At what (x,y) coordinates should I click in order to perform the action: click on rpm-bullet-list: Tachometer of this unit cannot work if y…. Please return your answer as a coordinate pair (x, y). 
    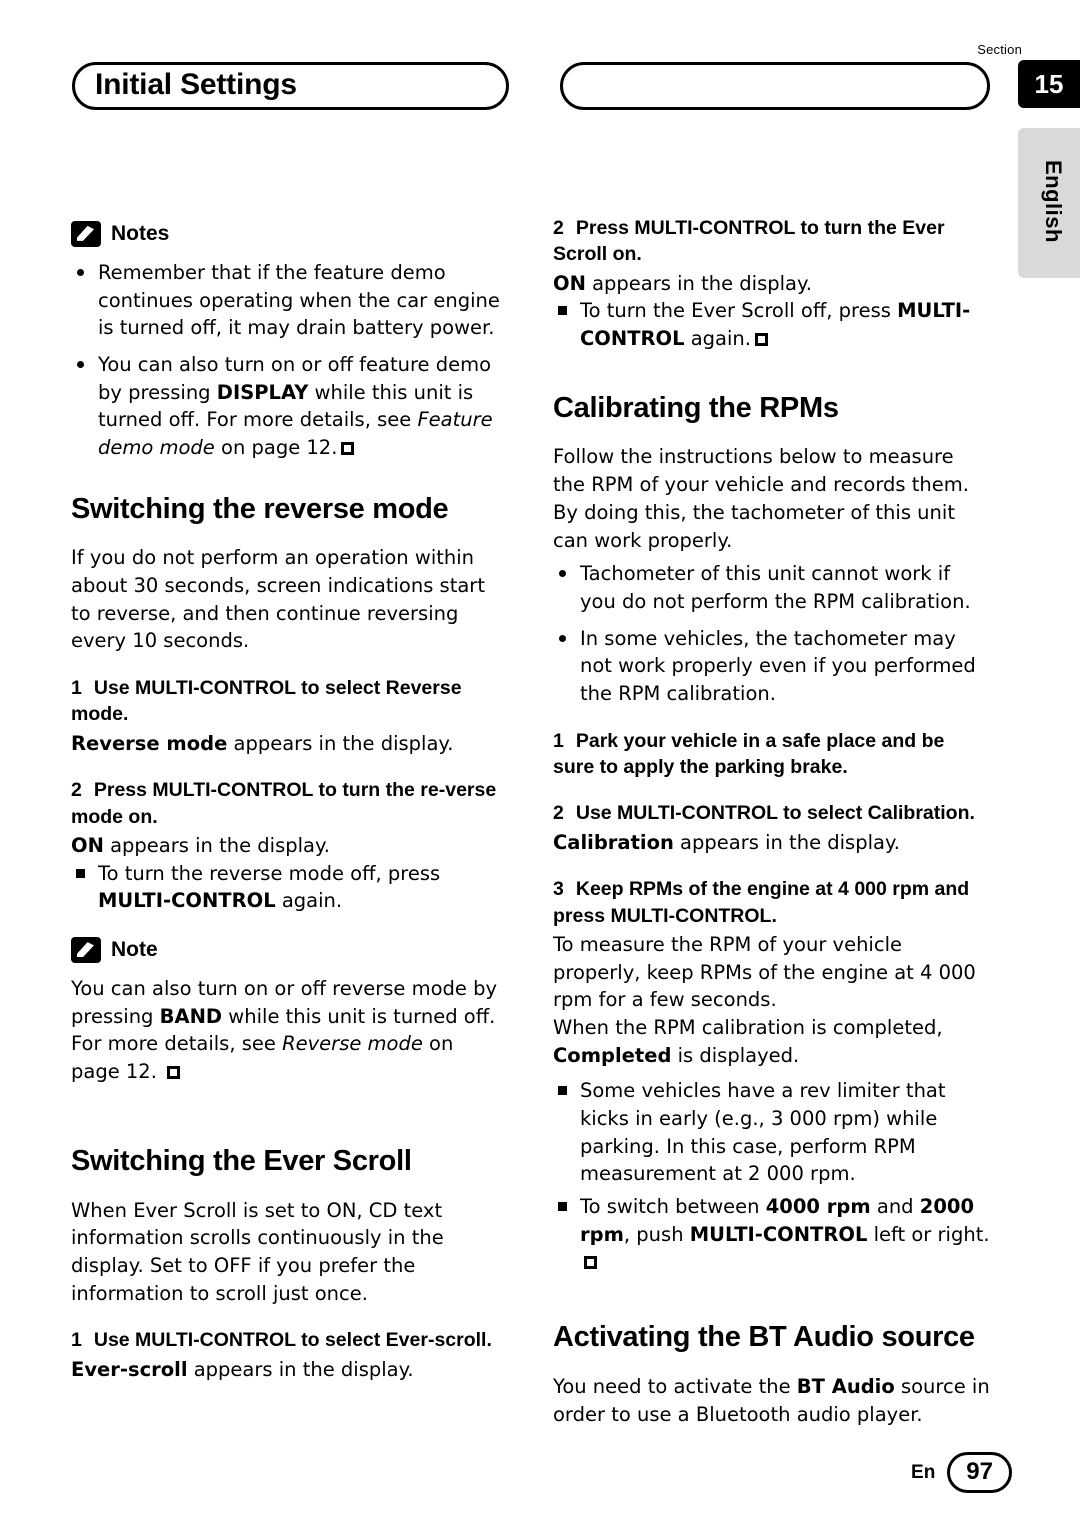
    Looking at the image, I should click on (771, 633).